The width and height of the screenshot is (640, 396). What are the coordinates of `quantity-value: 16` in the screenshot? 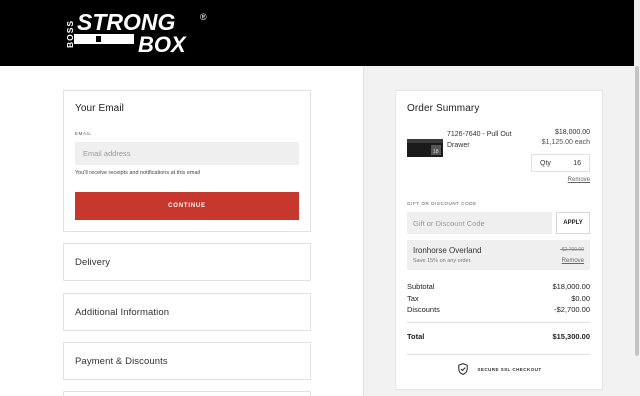 It's located at (577, 163).